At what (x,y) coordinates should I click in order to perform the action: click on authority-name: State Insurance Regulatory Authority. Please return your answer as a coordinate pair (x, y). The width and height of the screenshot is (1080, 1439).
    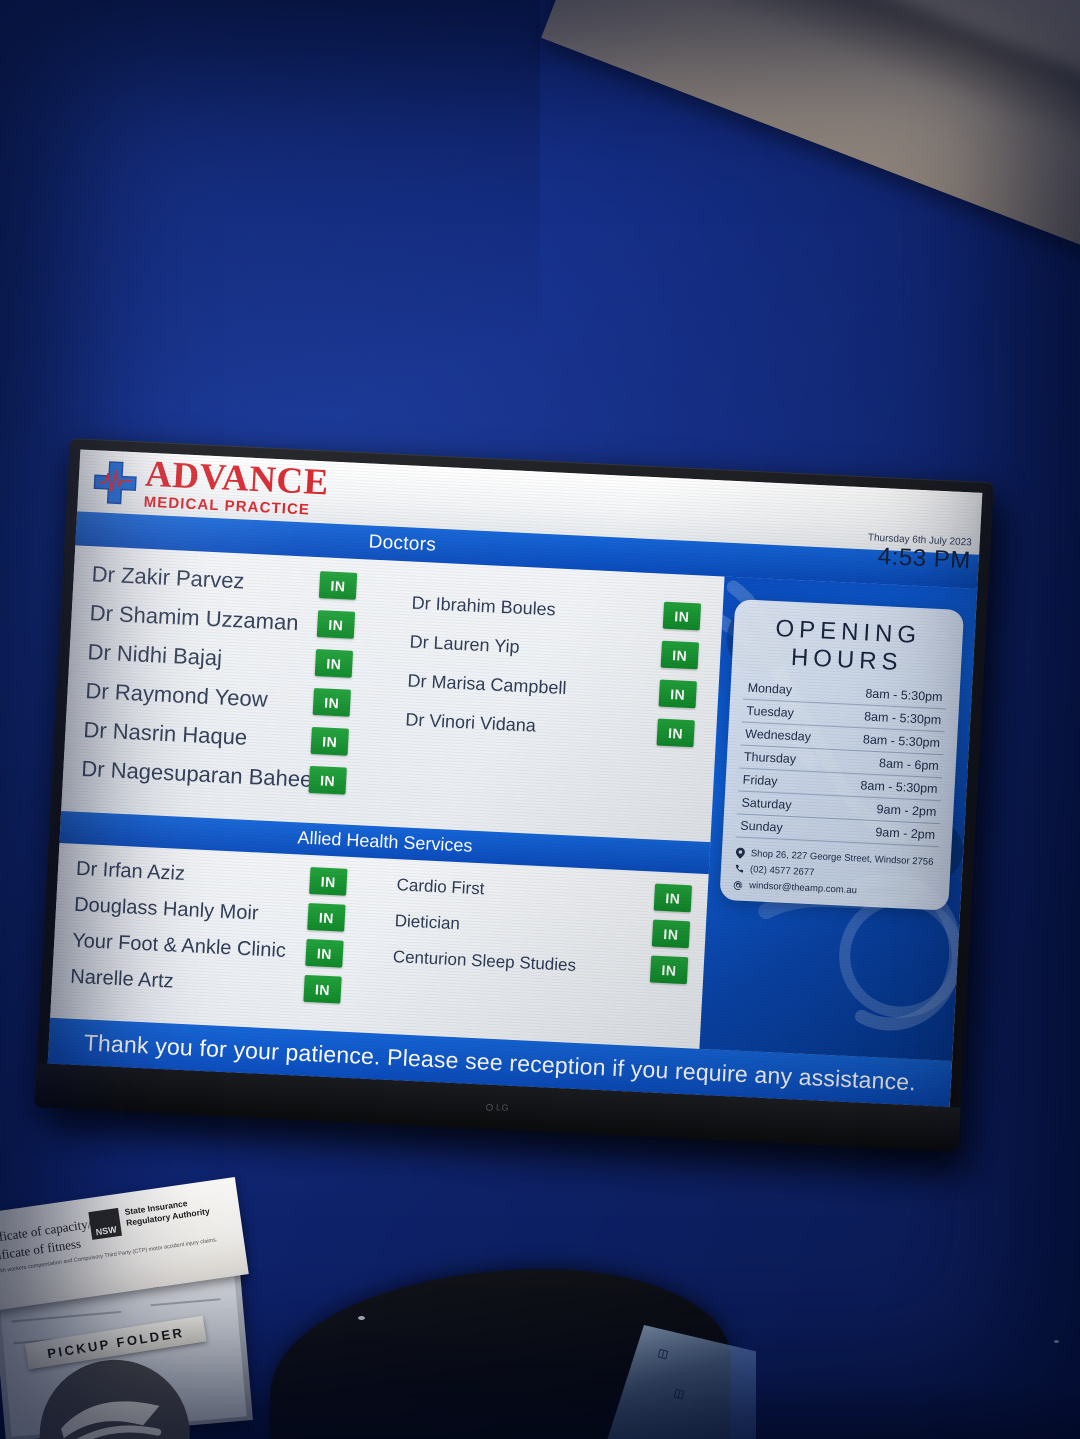
    Looking at the image, I should click on (167, 1211).